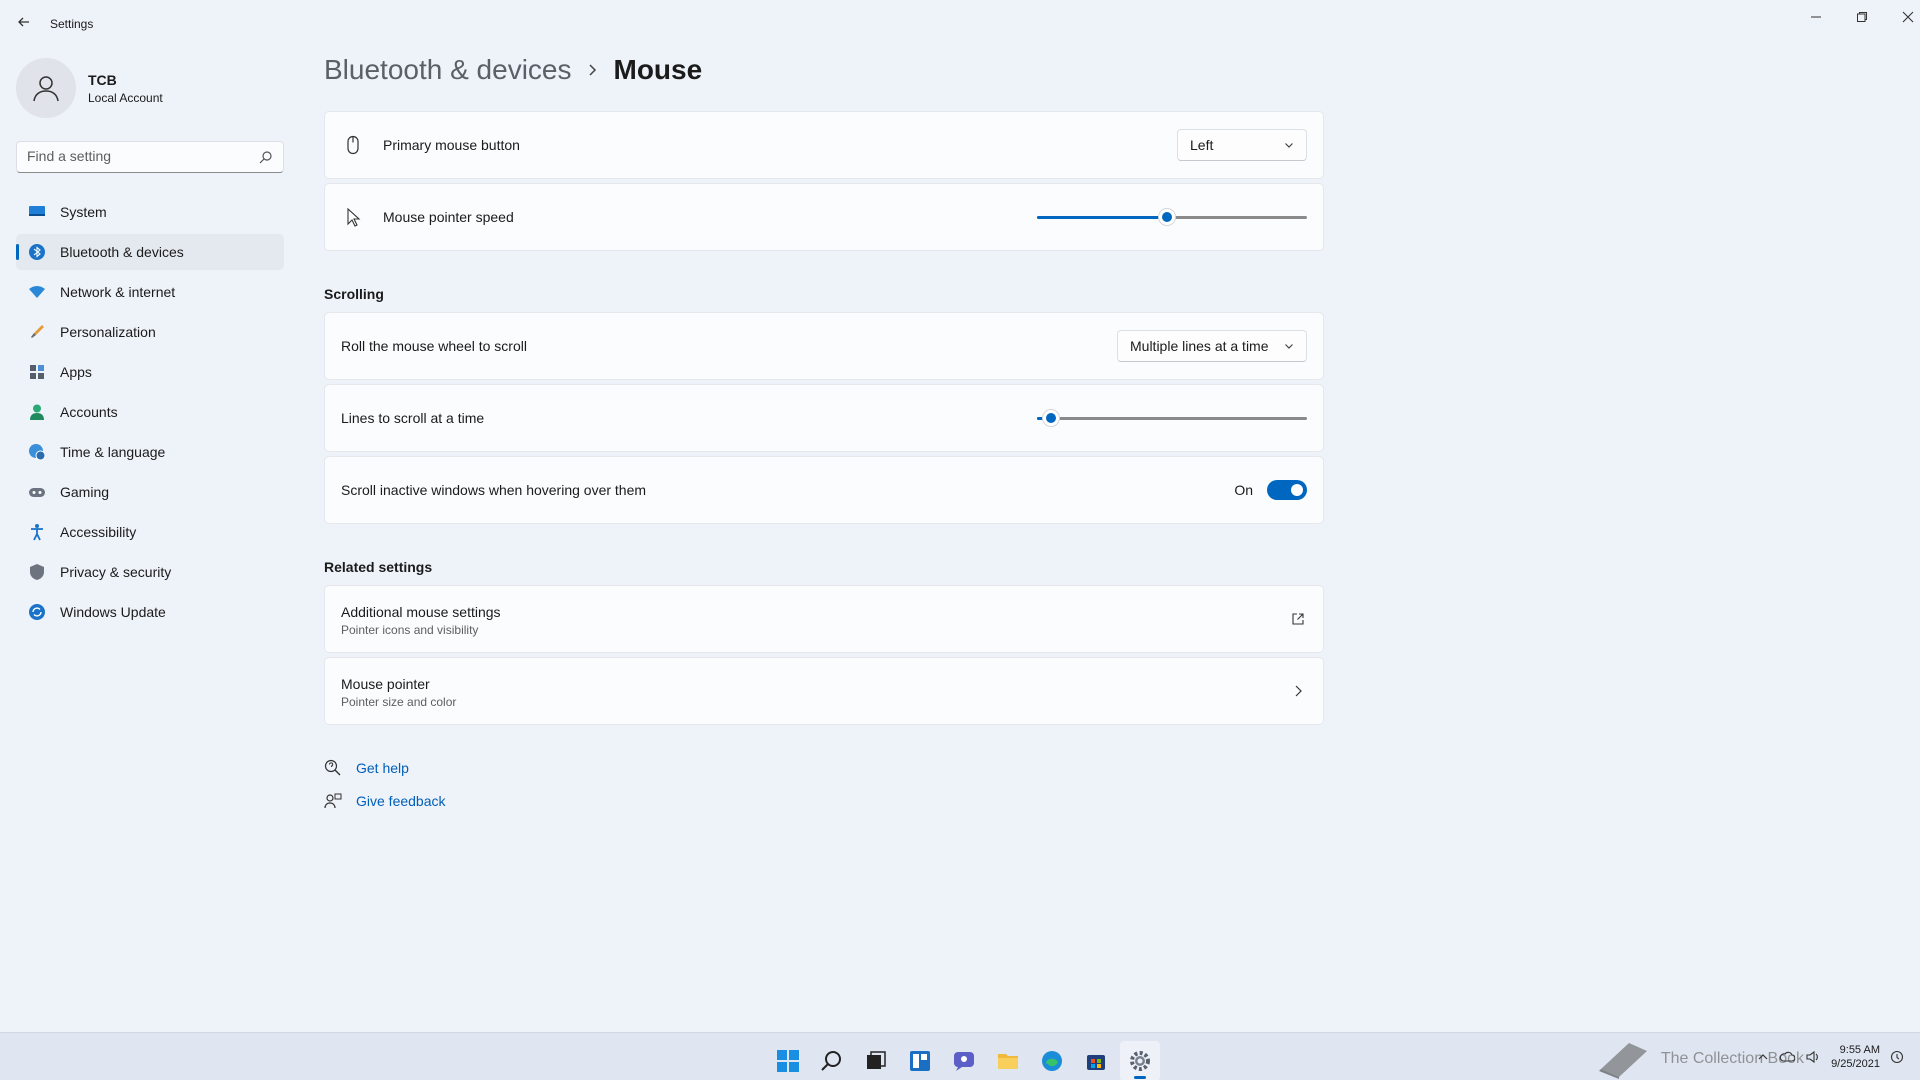 This screenshot has width=1920, height=1080. What do you see at coordinates (385, 684) in the screenshot?
I see `mouse-pointer-title: Mouse pointer` at bounding box center [385, 684].